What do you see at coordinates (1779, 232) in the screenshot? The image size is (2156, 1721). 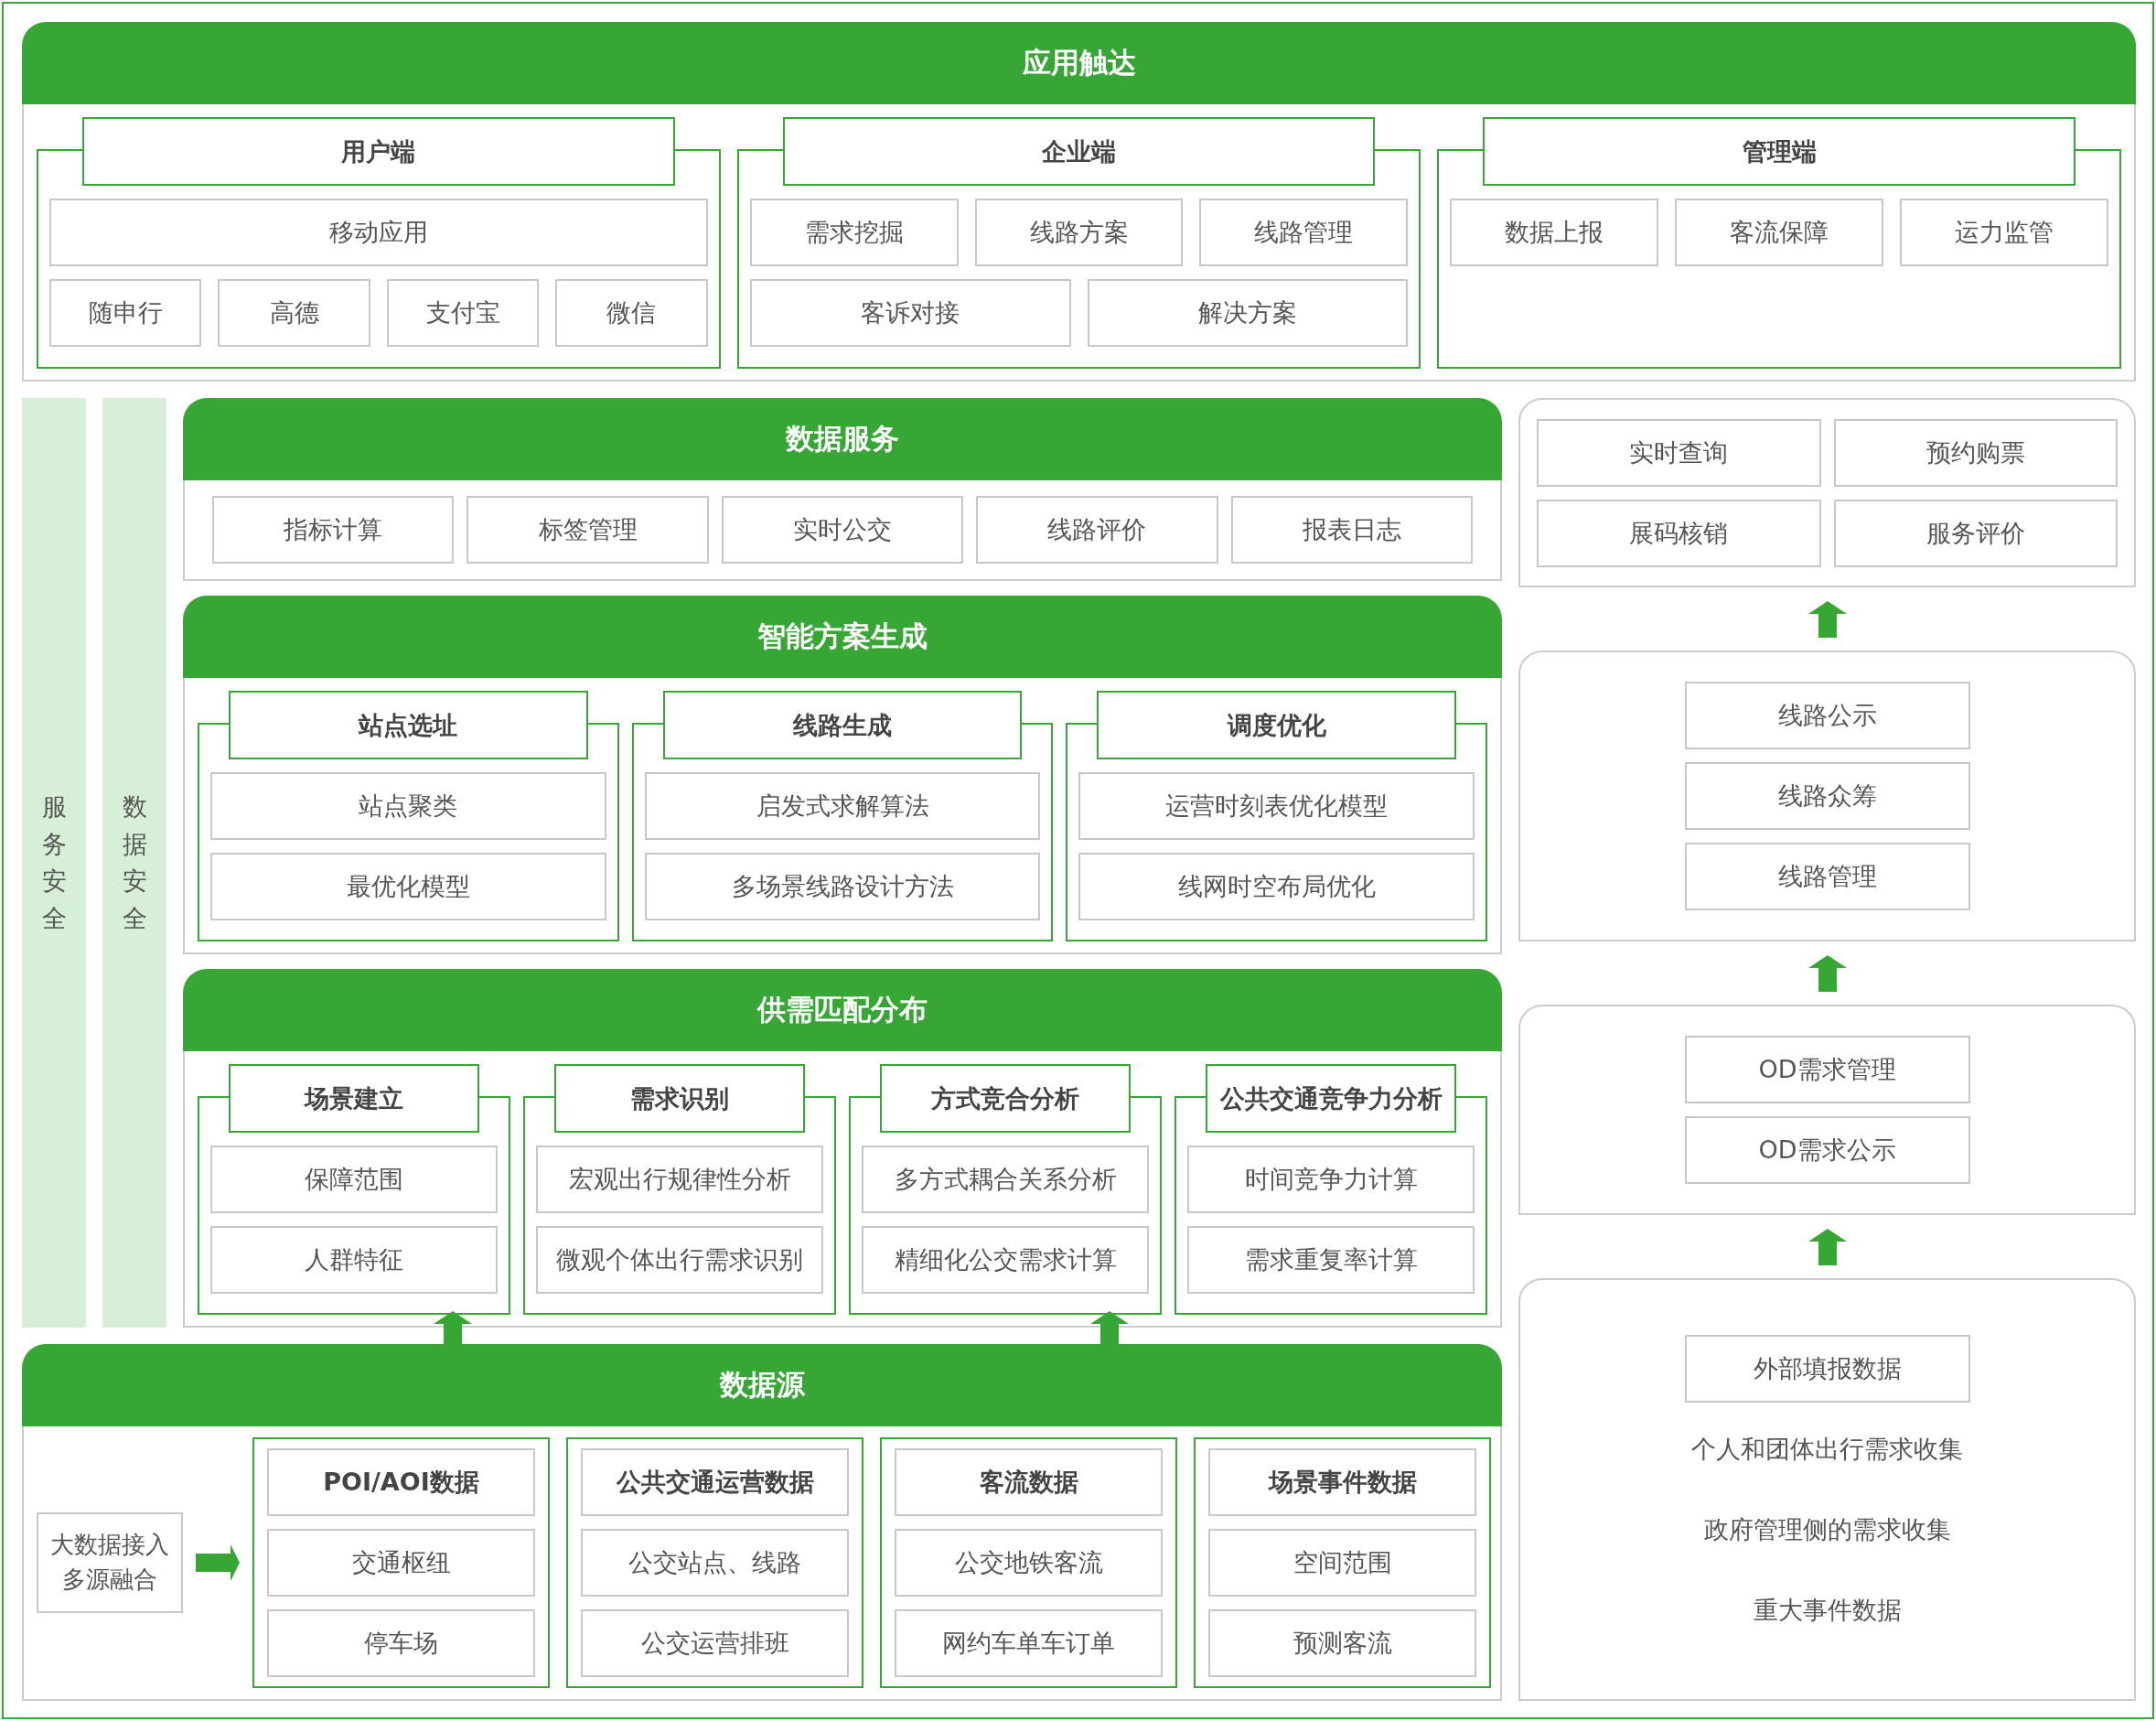 I see `module-box: 客流保障` at bounding box center [1779, 232].